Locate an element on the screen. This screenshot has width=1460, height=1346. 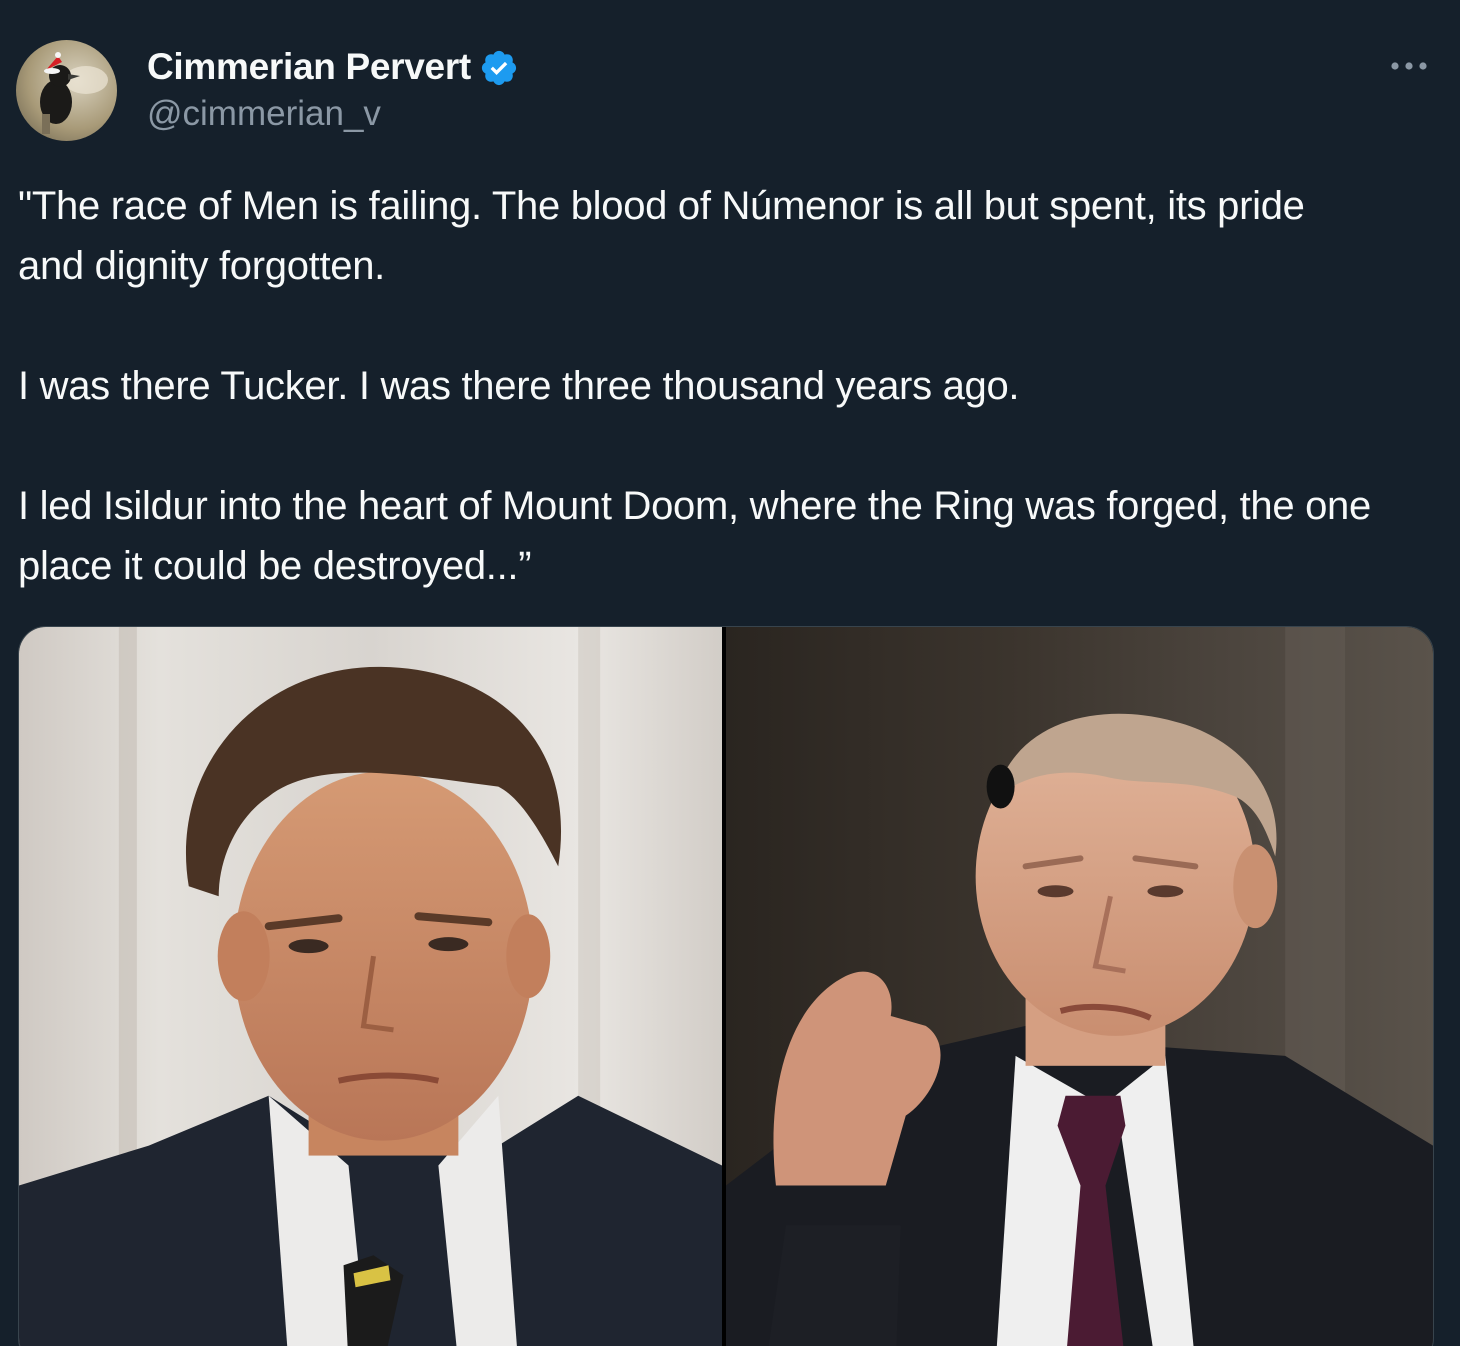
display-name: Cimmerian Pervert is located at coordinates (309, 67).